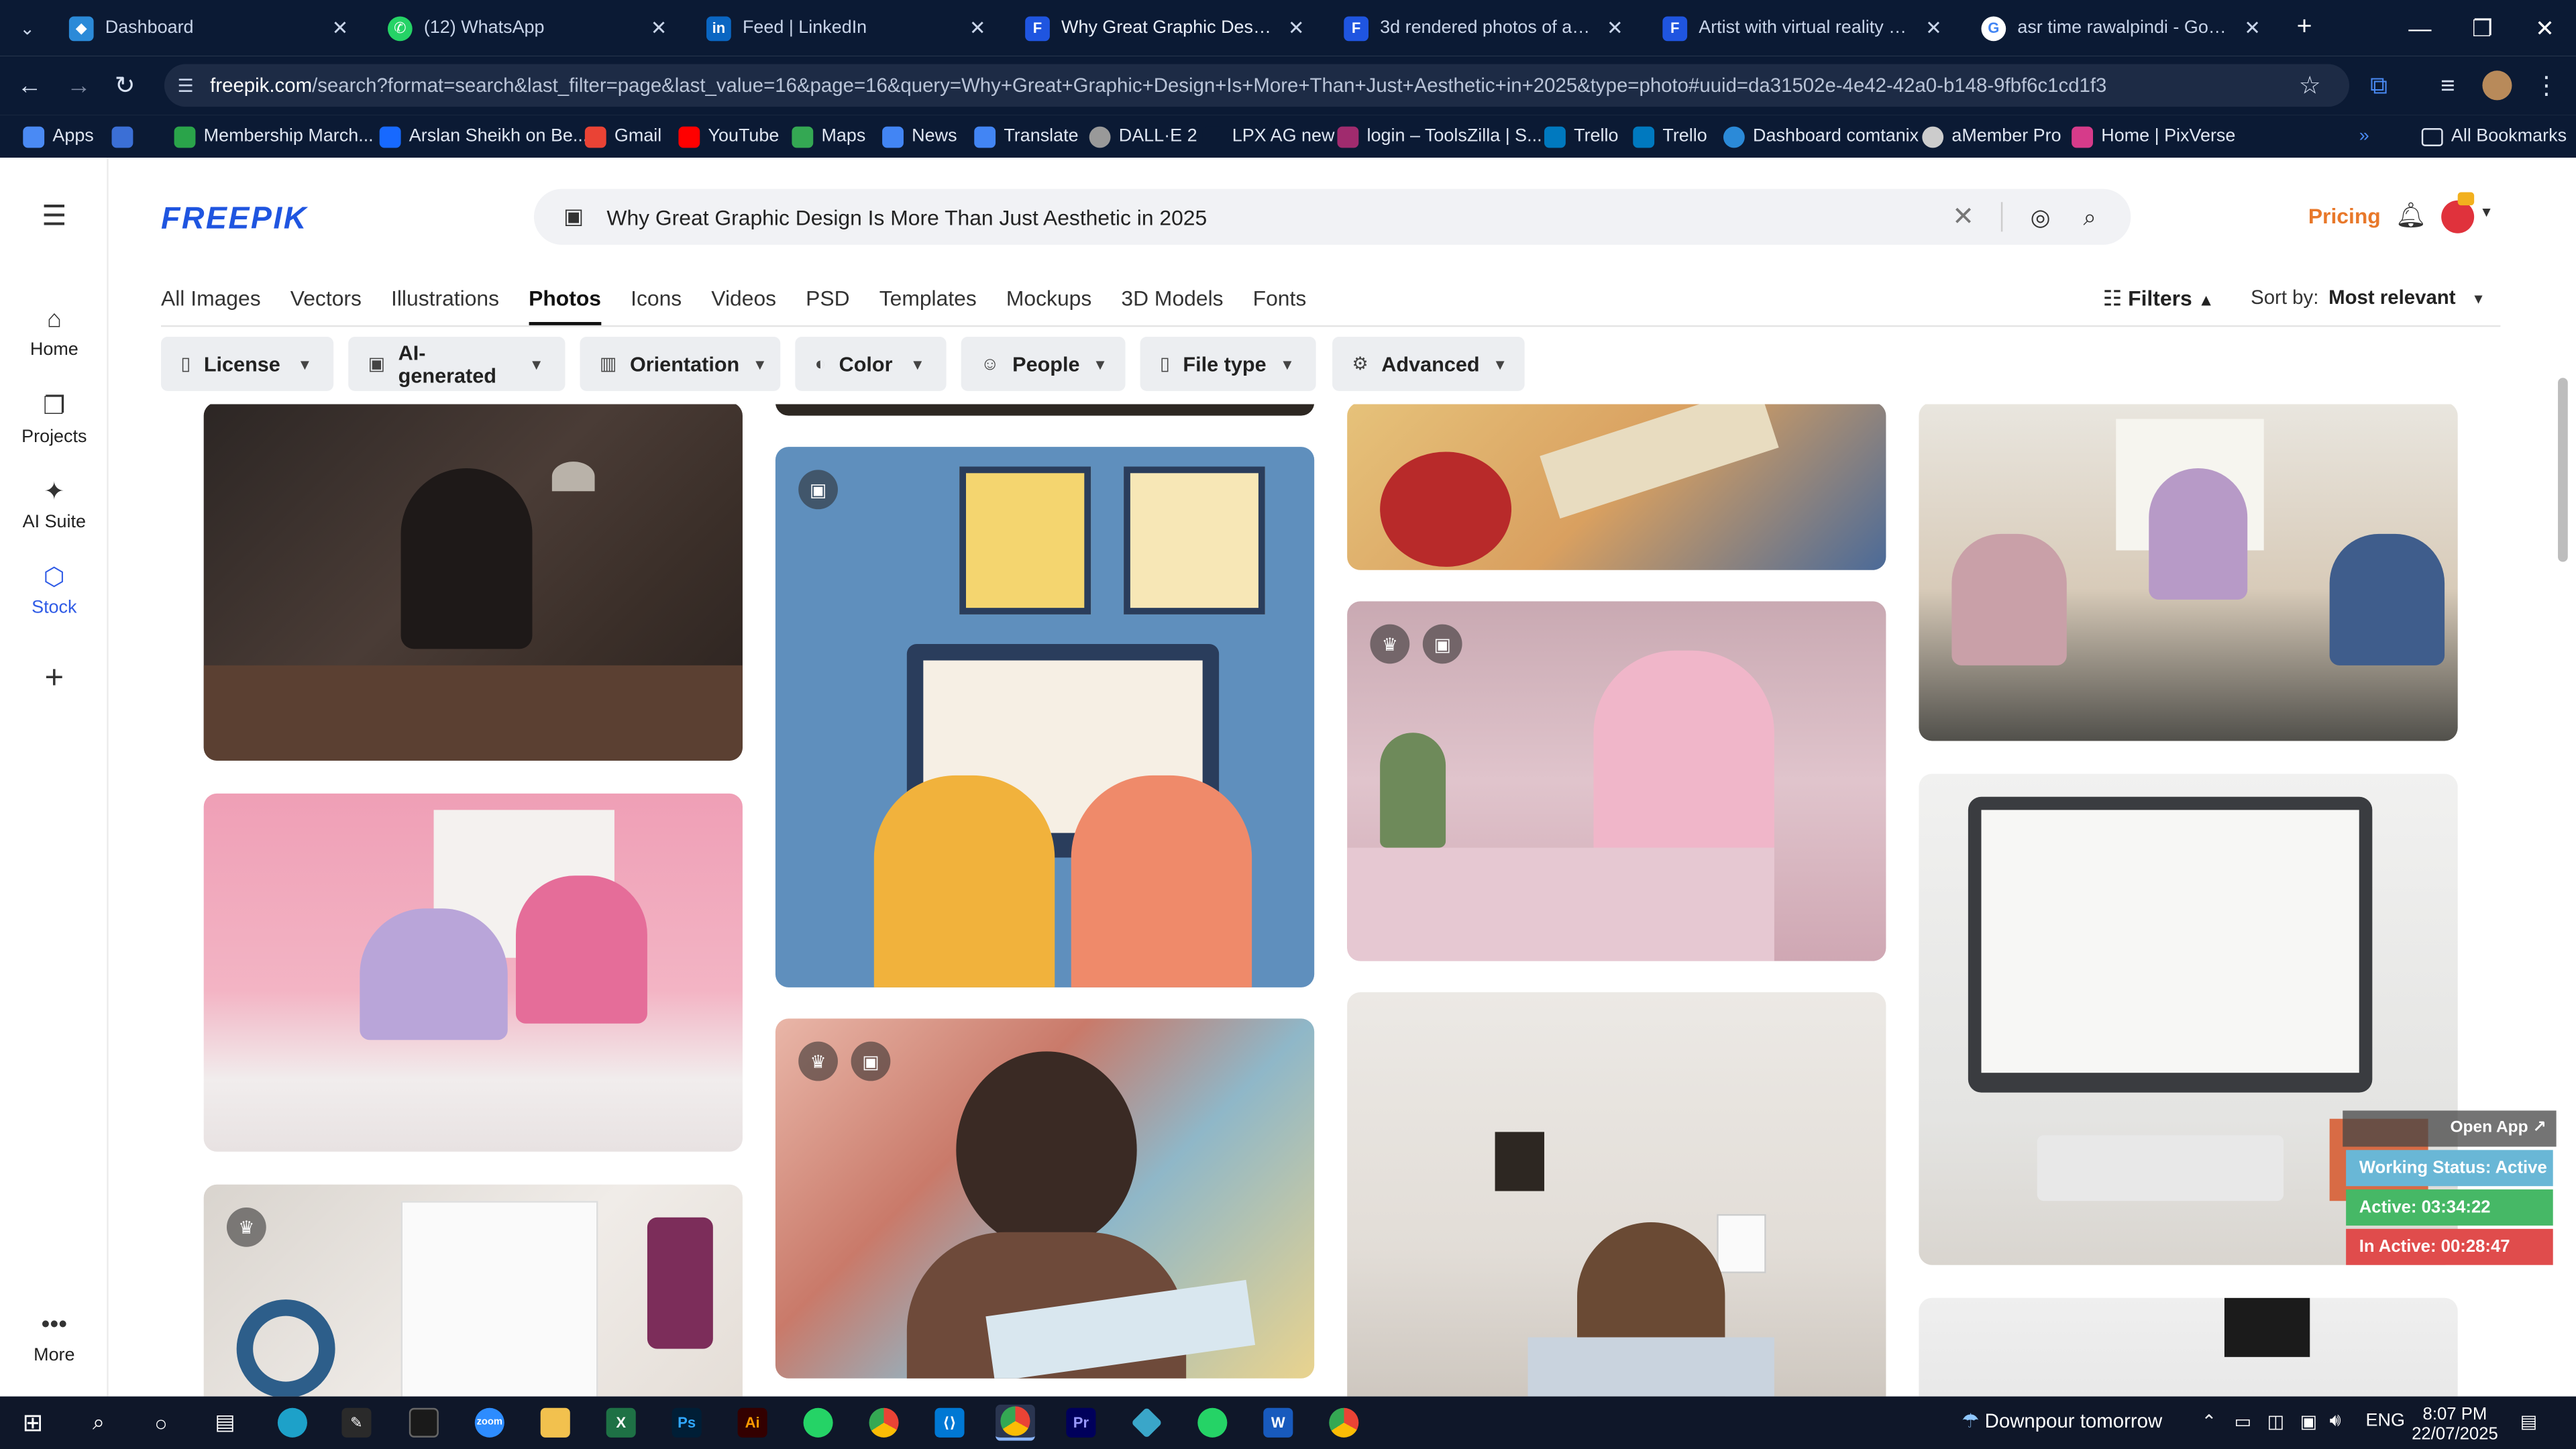  I want to click on new-tab-button: +, so click(2303, 28).